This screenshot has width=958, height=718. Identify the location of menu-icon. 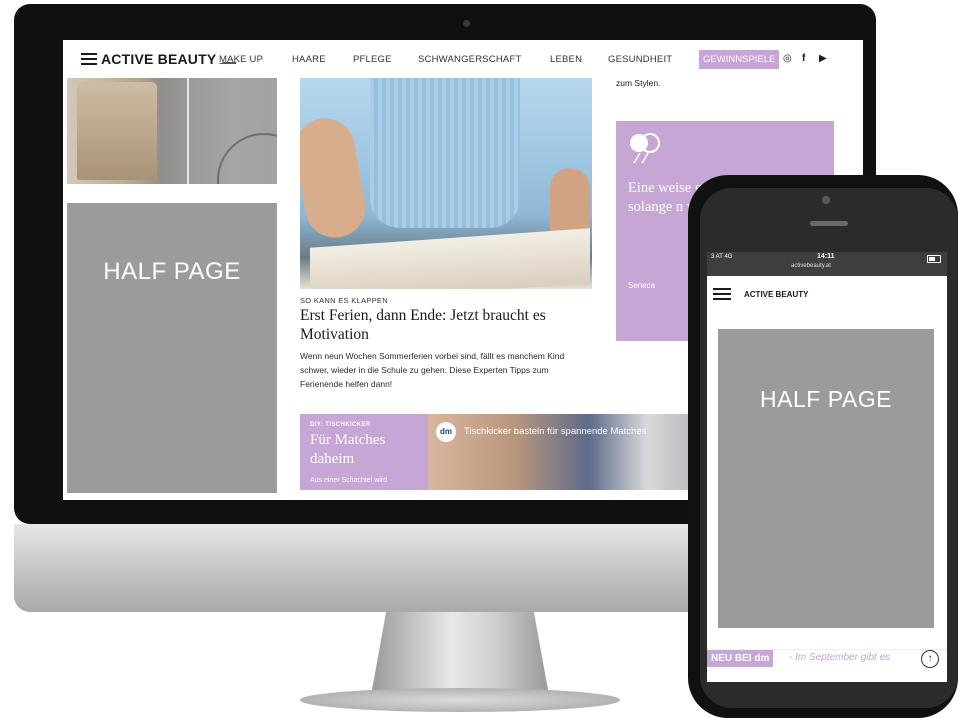
(89, 59).